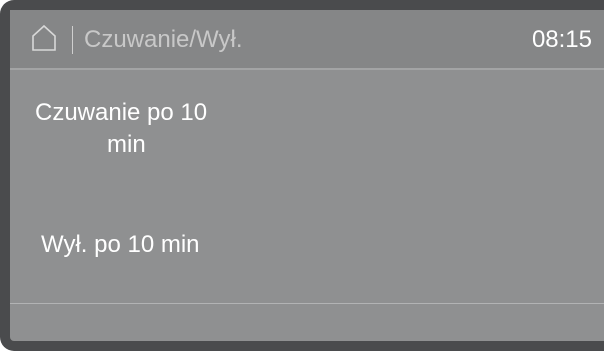 The image size is (604, 351). I want to click on option-standby-after: Czuwanie po 10 min, so click(150, 129).